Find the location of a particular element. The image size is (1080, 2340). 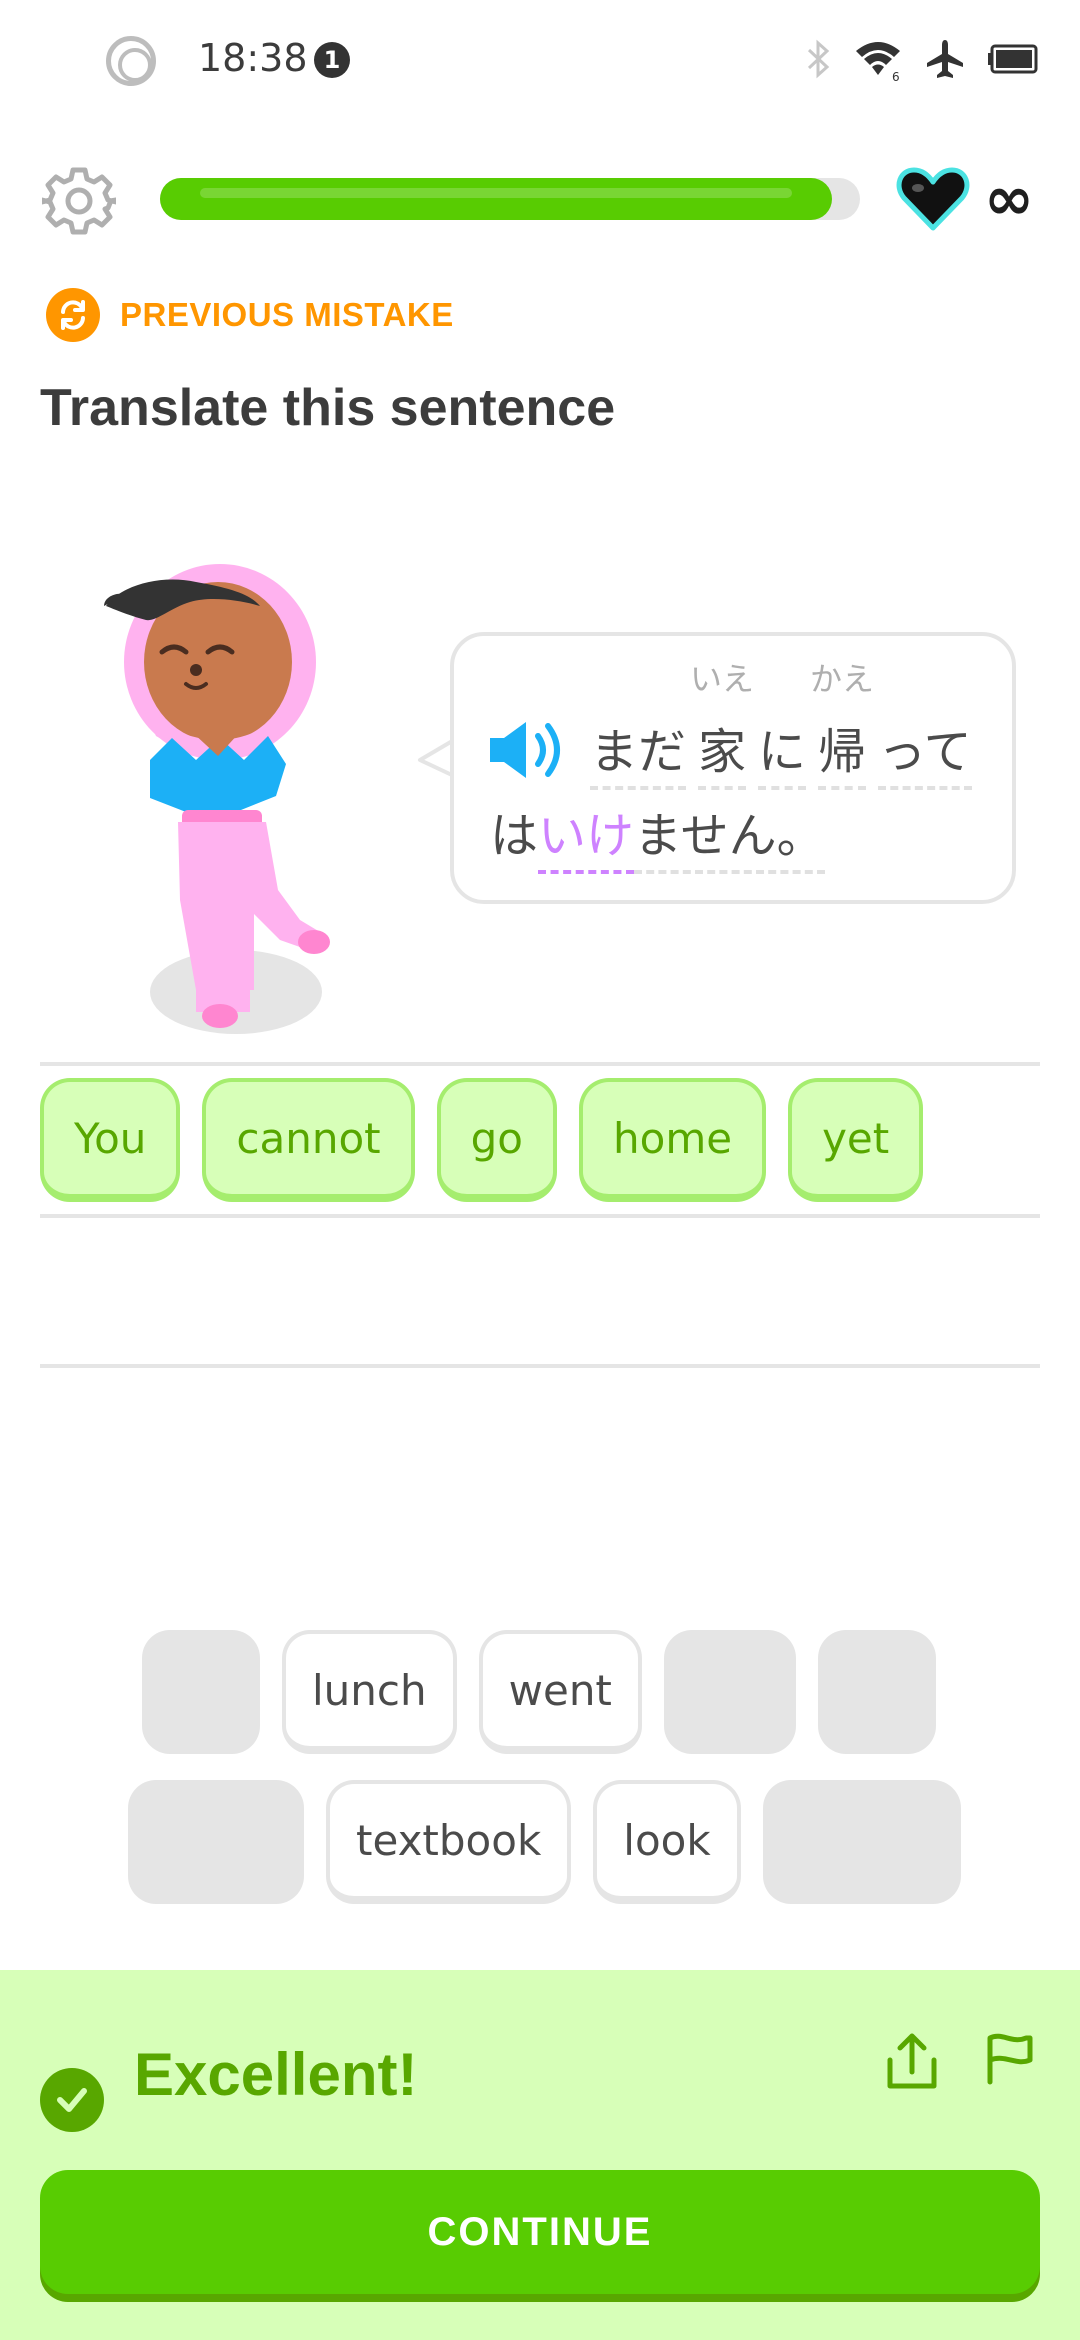

sentence-token: 帰かえ is located at coordinates (842, 725).